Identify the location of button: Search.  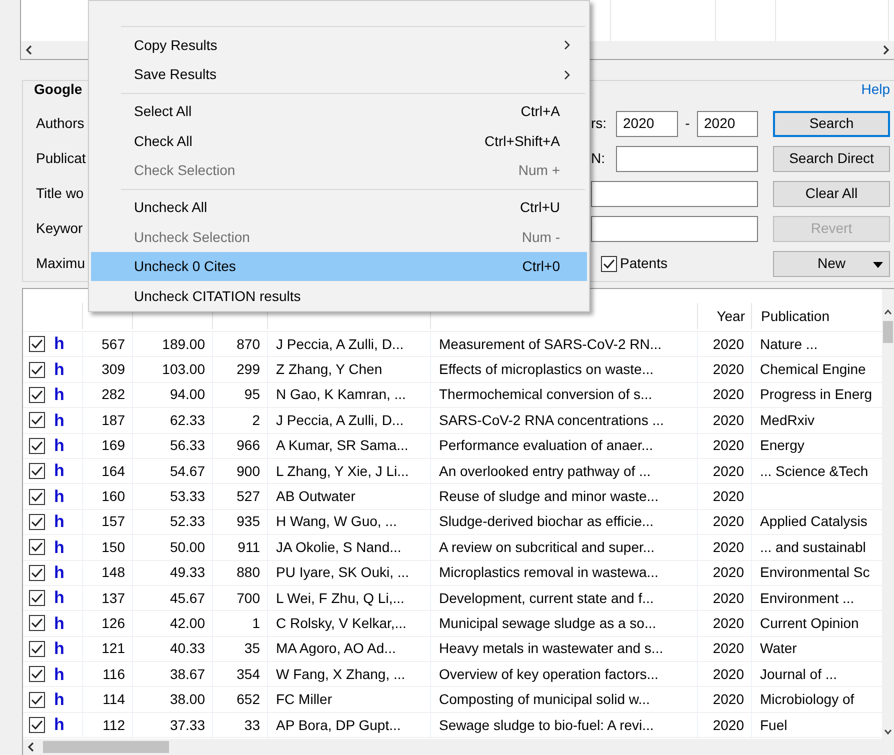
(831, 123).